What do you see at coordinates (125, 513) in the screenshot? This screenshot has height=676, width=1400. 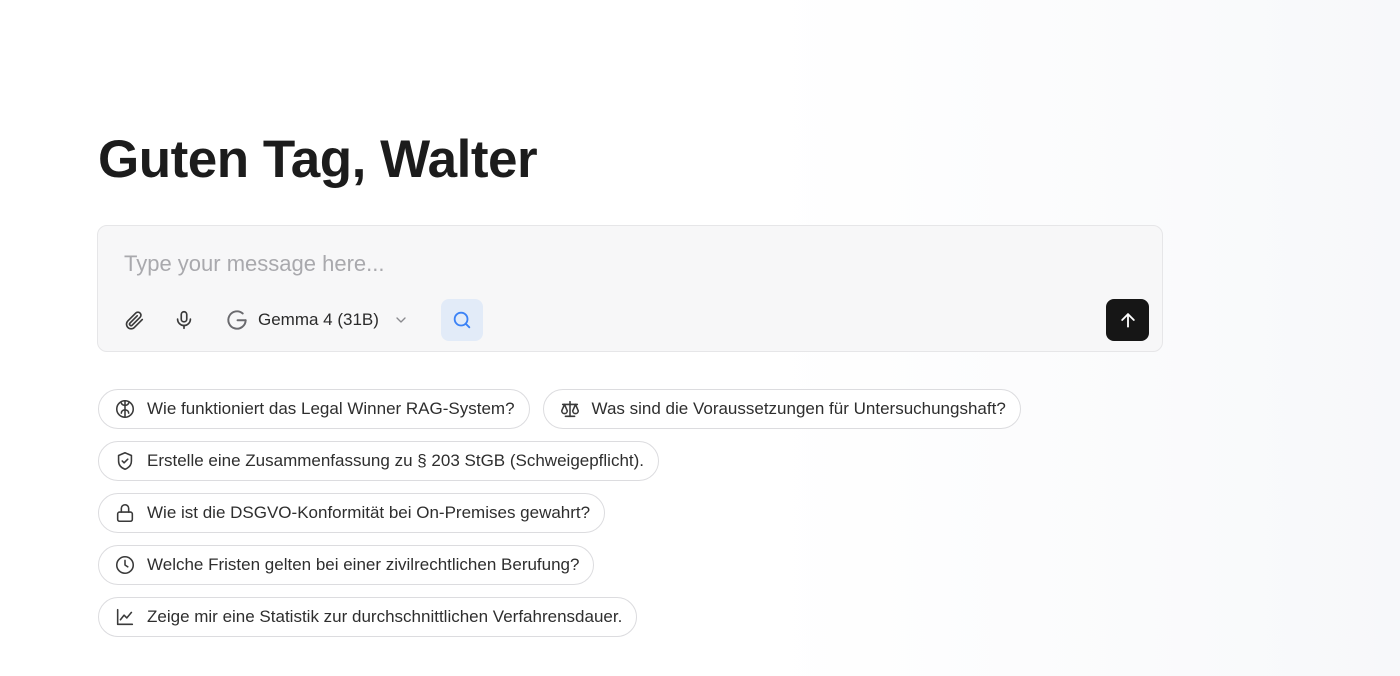 I see `lock-icon` at bounding box center [125, 513].